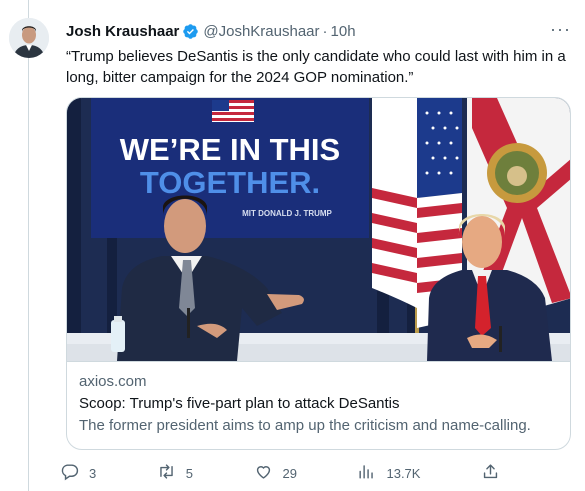 The height and width of the screenshot is (491, 585). I want to click on banner-sub: MIT DONALD J. TRUMP, so click(287, 213).